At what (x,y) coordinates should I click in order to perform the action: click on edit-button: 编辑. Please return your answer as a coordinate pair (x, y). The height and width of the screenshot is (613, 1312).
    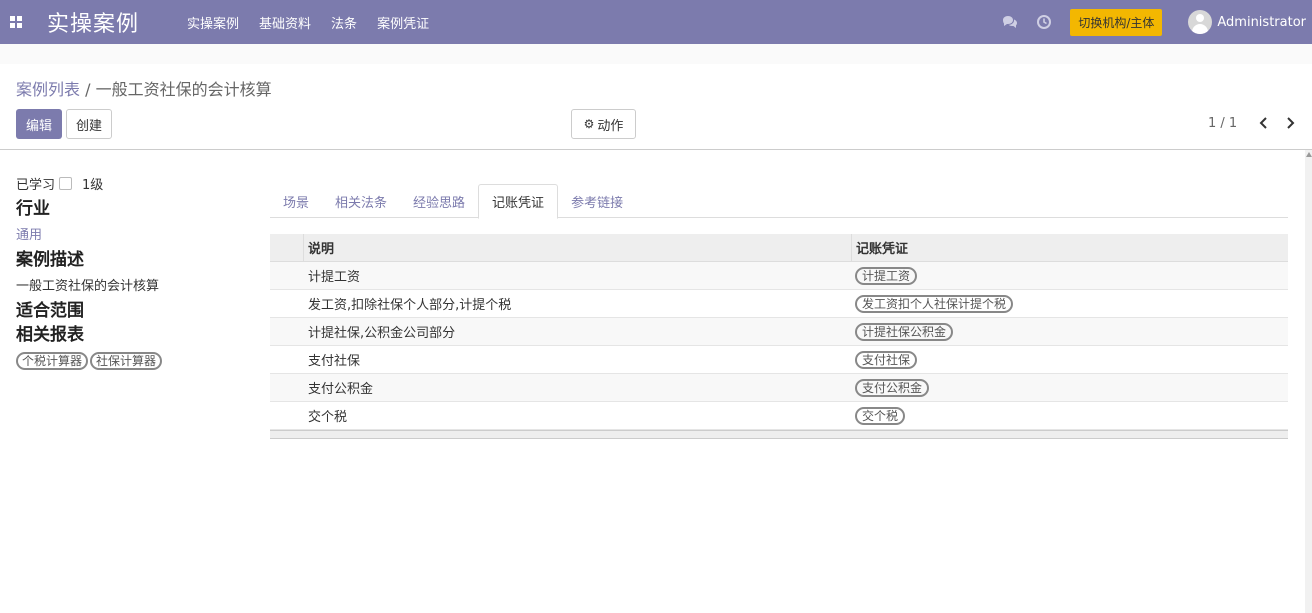
    Looking at the image, I should click on (39, 124).